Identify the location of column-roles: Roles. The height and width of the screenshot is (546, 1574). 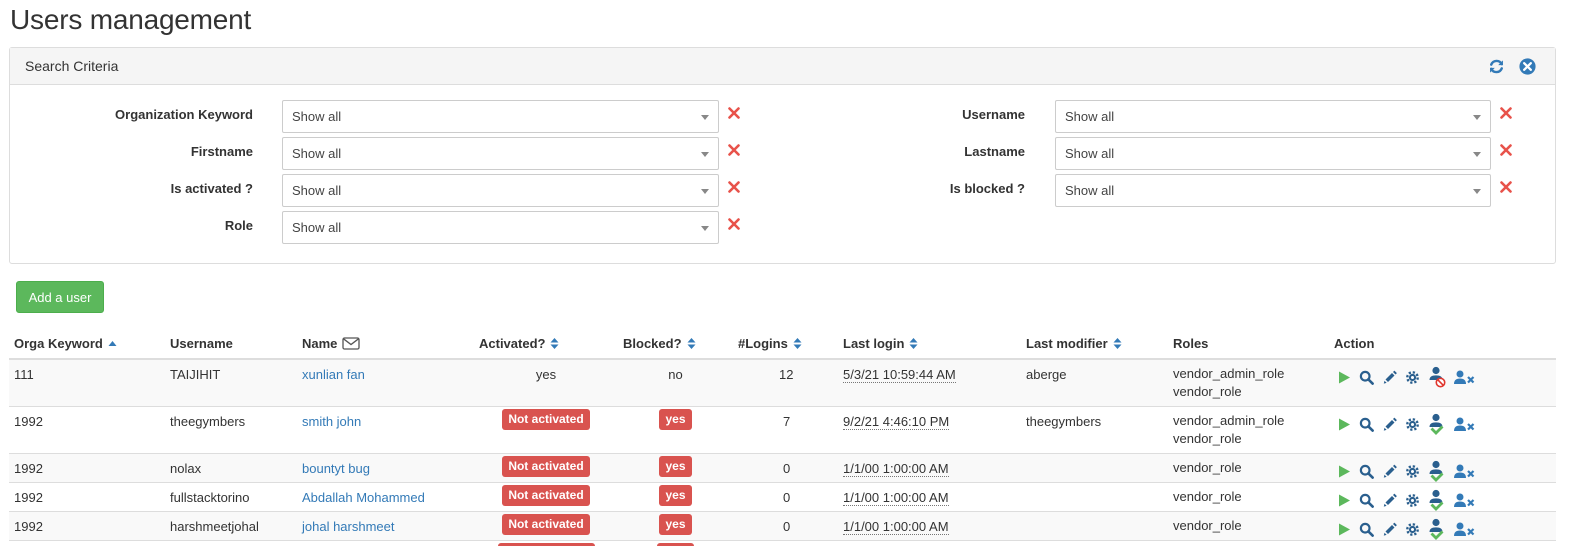
(1190, 343).